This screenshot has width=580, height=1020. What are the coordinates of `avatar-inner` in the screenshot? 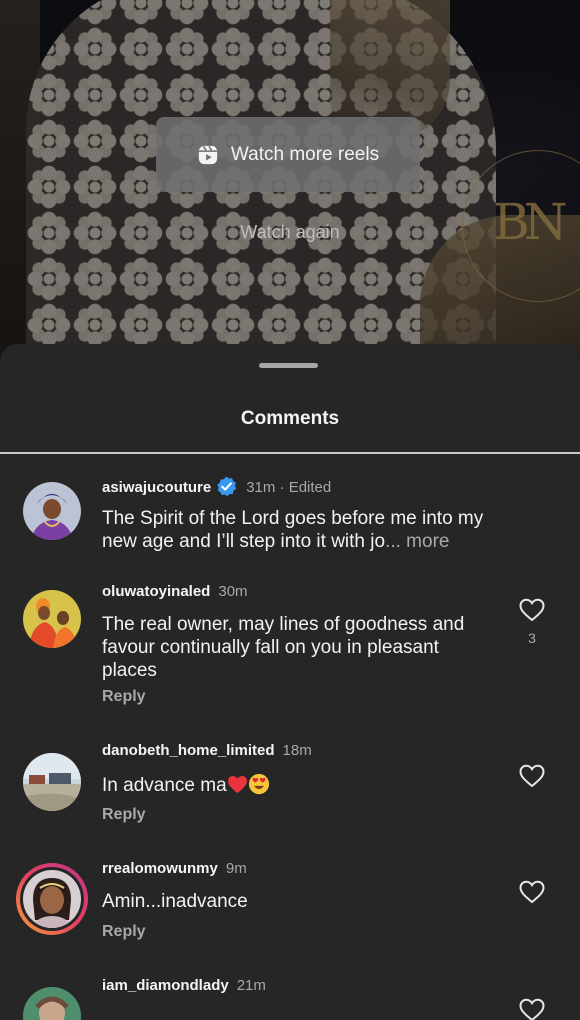 It's located at (52, 899).